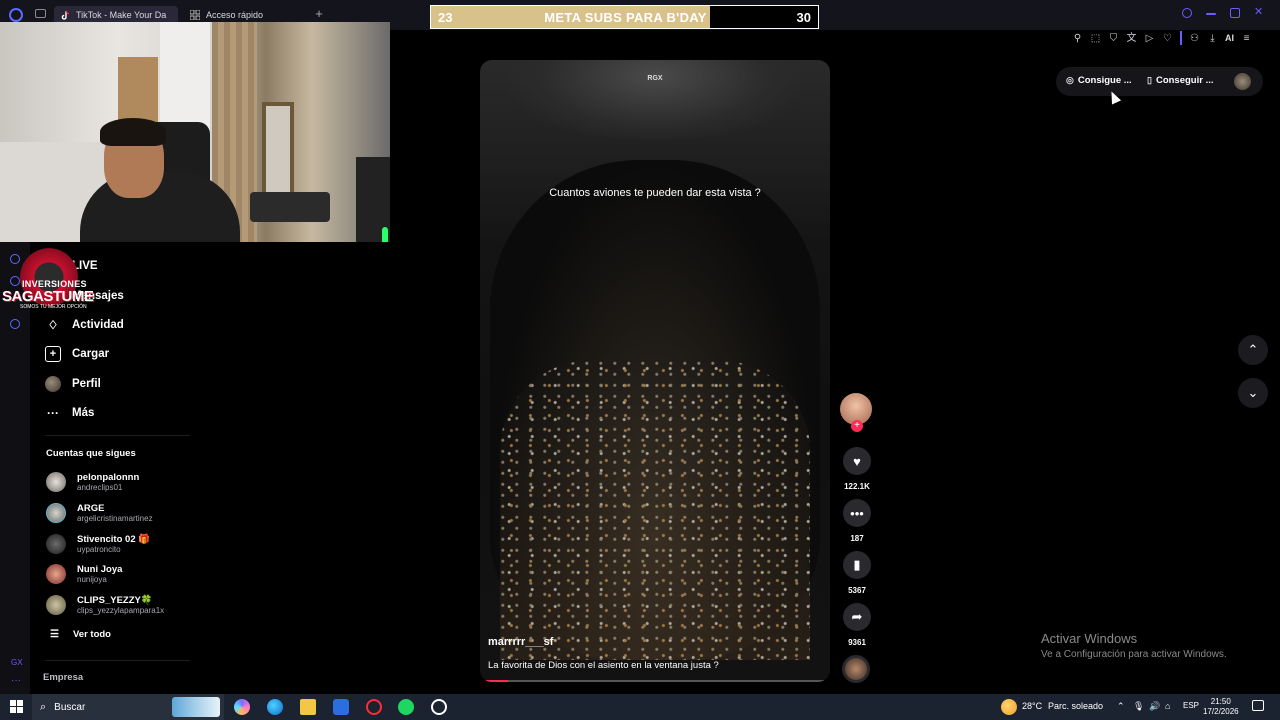  What do you see at coordinates (439, 707) in the screenshot?
I see `obs-icon` at bounding box center [439, 707].